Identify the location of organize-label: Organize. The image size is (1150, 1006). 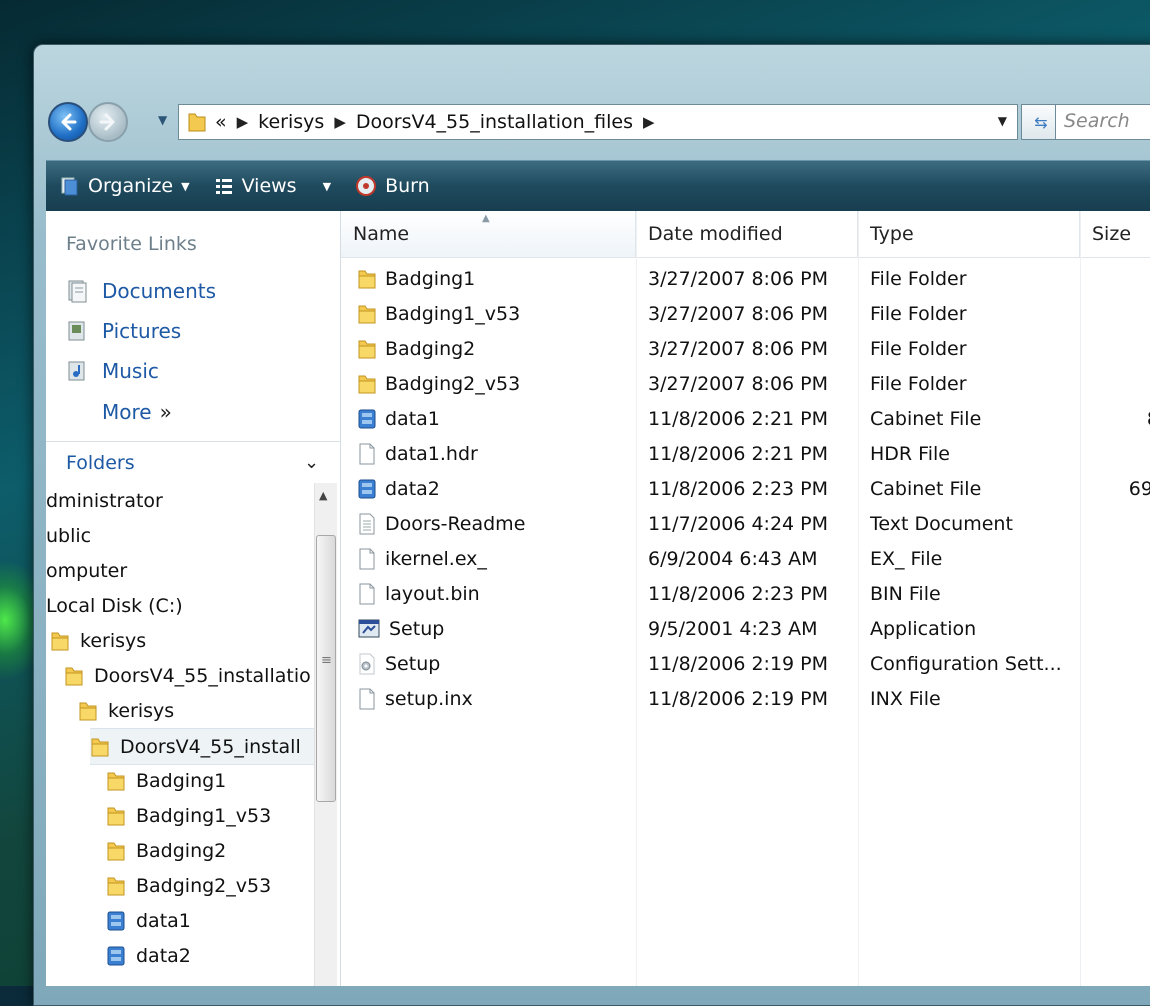
(131, 186).